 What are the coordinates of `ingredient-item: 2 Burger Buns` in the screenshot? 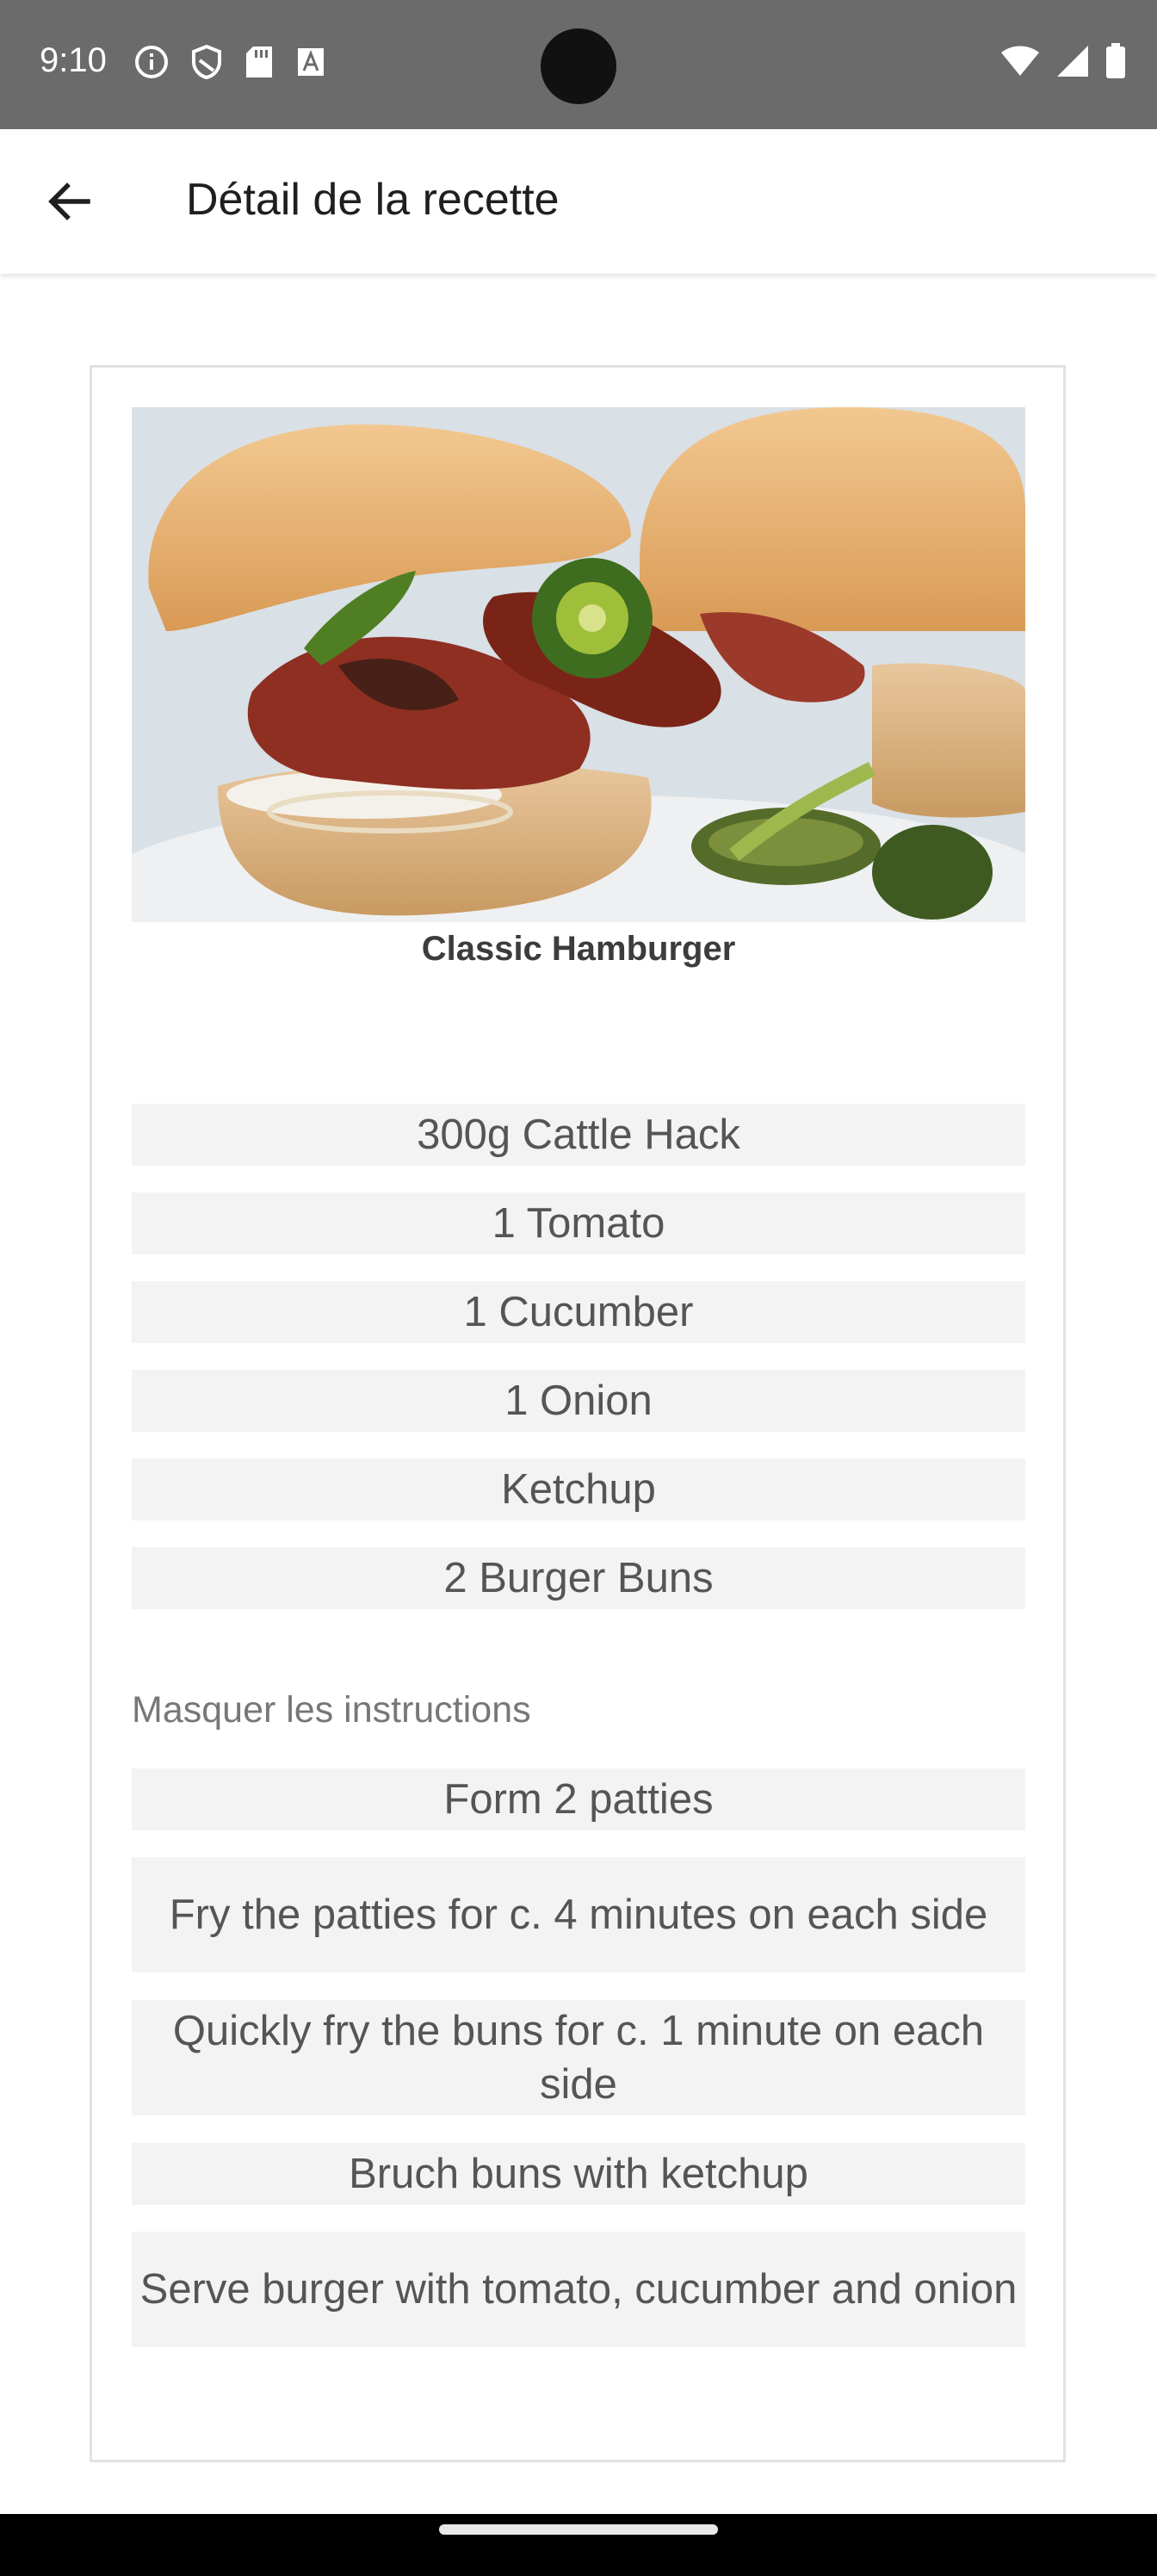 It's located at (579, 1578).